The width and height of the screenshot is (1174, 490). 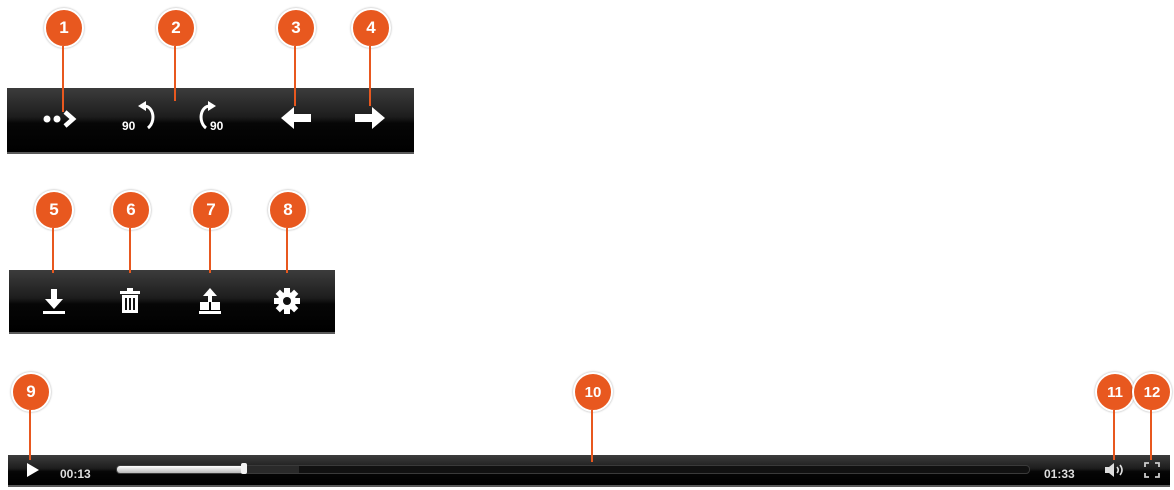 I want to click on callout-11: 11, so click(x=1115, y=416).